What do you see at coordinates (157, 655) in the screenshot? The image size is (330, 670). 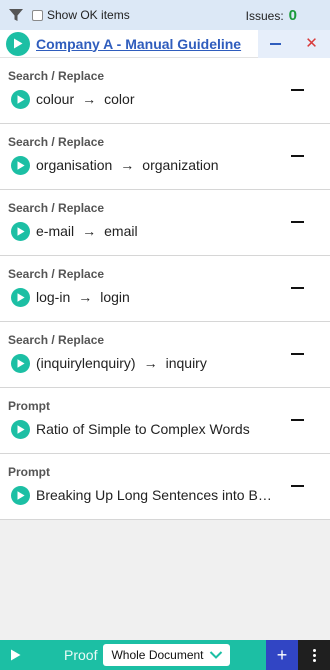 I see `scope-value: Whole Document` at bounding box center [157, 655].